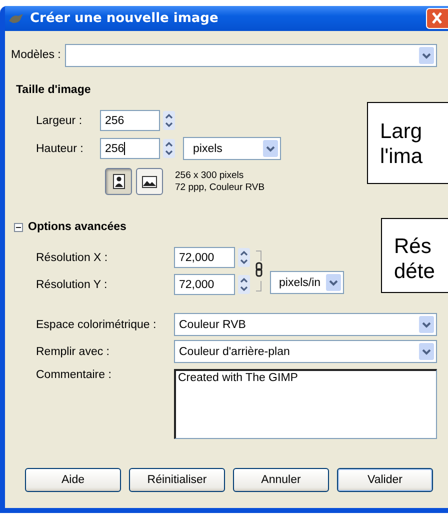  Describe the element at coordinates (305, 351) in the screenshot. I see `fill-dropdown: Couleur d'arrière-plan` at that location.